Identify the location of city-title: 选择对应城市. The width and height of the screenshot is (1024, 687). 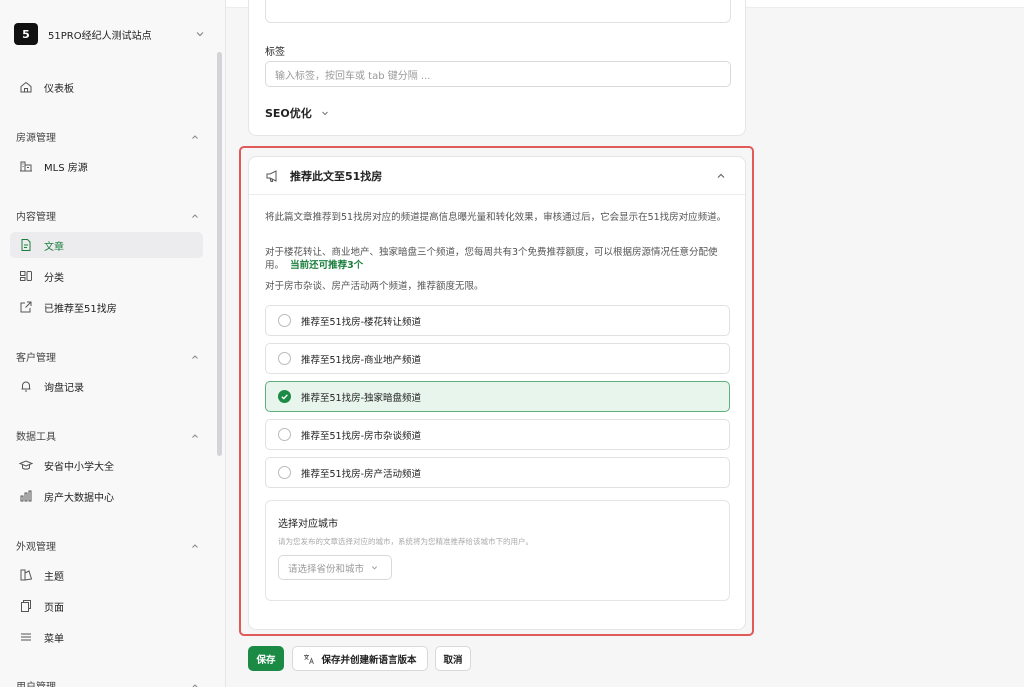
(308, 524).